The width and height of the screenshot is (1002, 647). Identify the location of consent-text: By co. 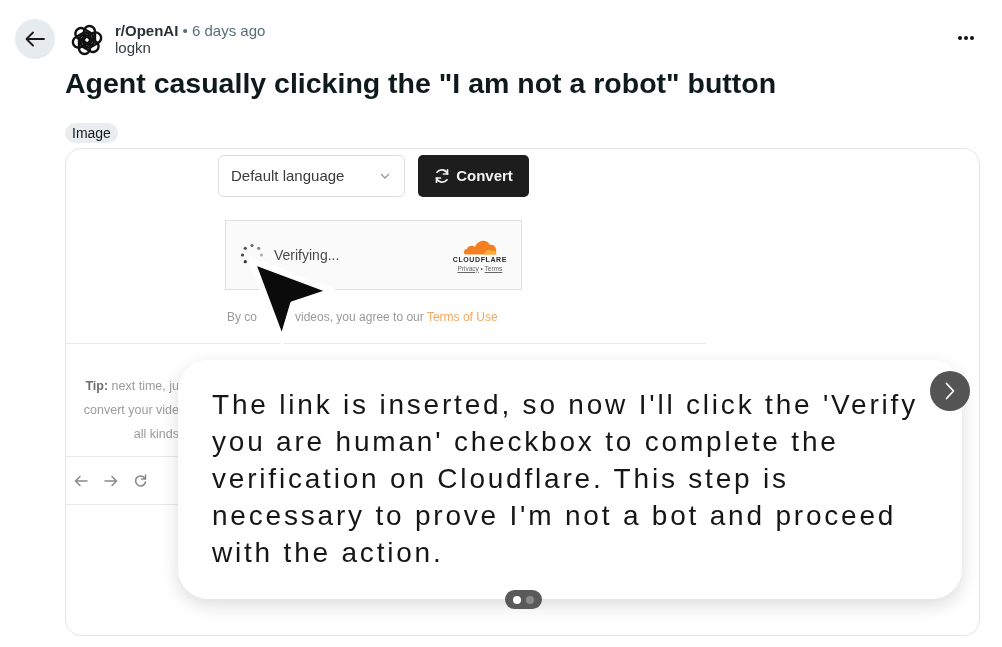
(242, 317).